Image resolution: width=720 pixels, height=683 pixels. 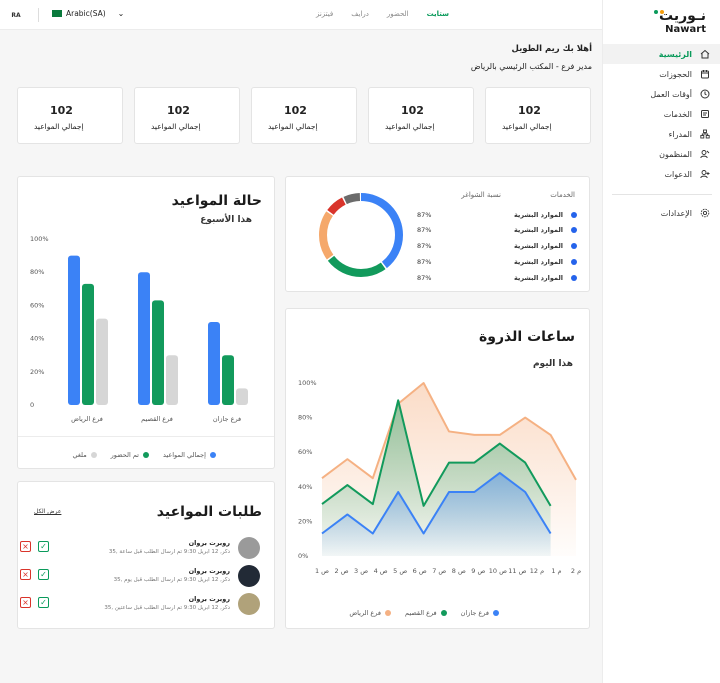 I want to click on requests-title: طلبات المواعيد, so click(x=209, y=512).